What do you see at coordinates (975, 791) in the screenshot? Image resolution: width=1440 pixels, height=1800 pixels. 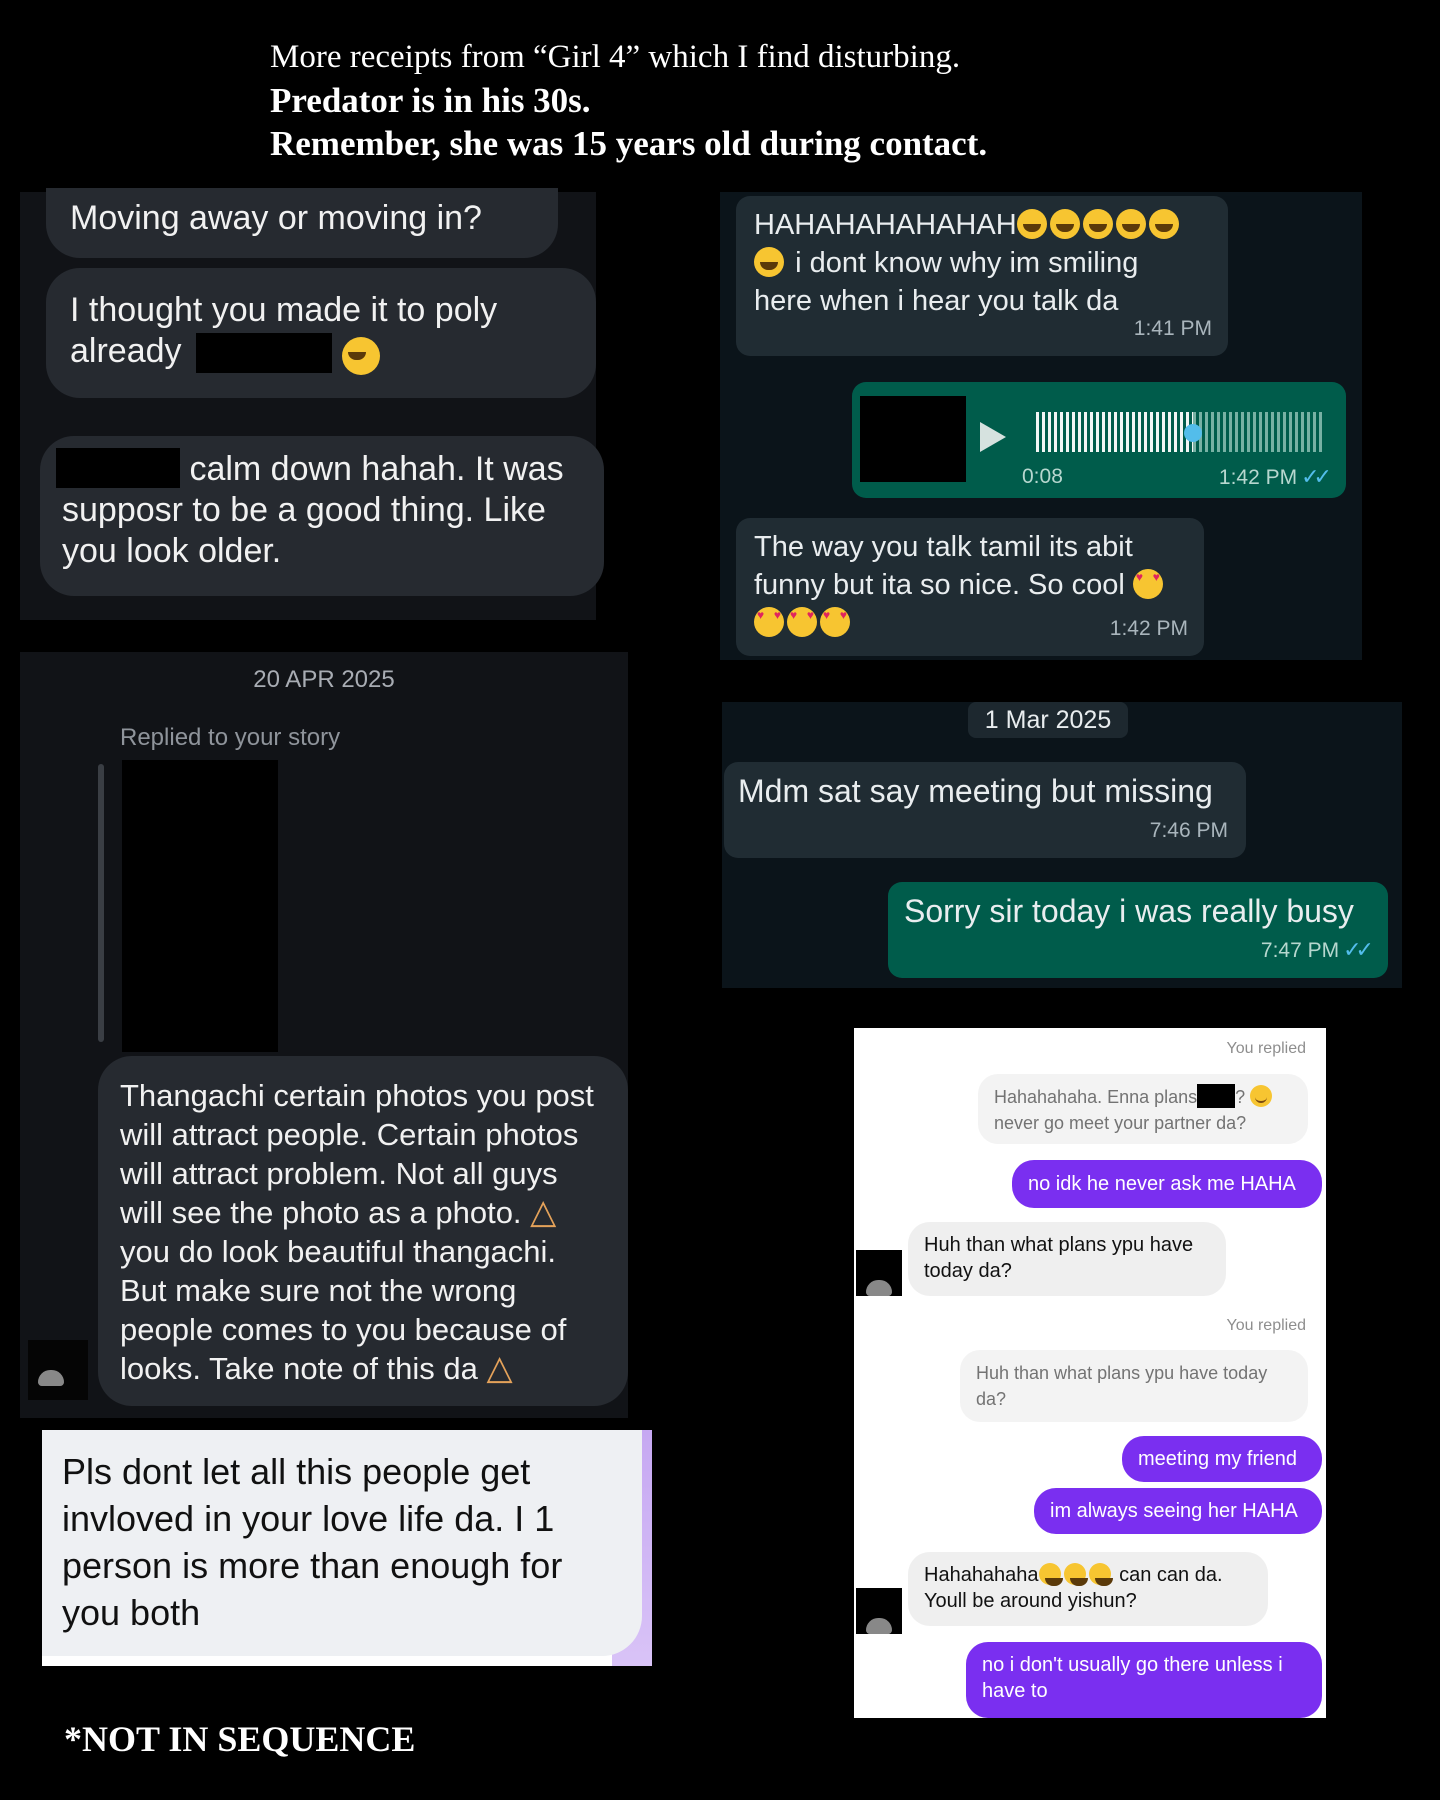 I see `message-text: Mdm sat say meeting but missing` at bounding box center [975, 791].